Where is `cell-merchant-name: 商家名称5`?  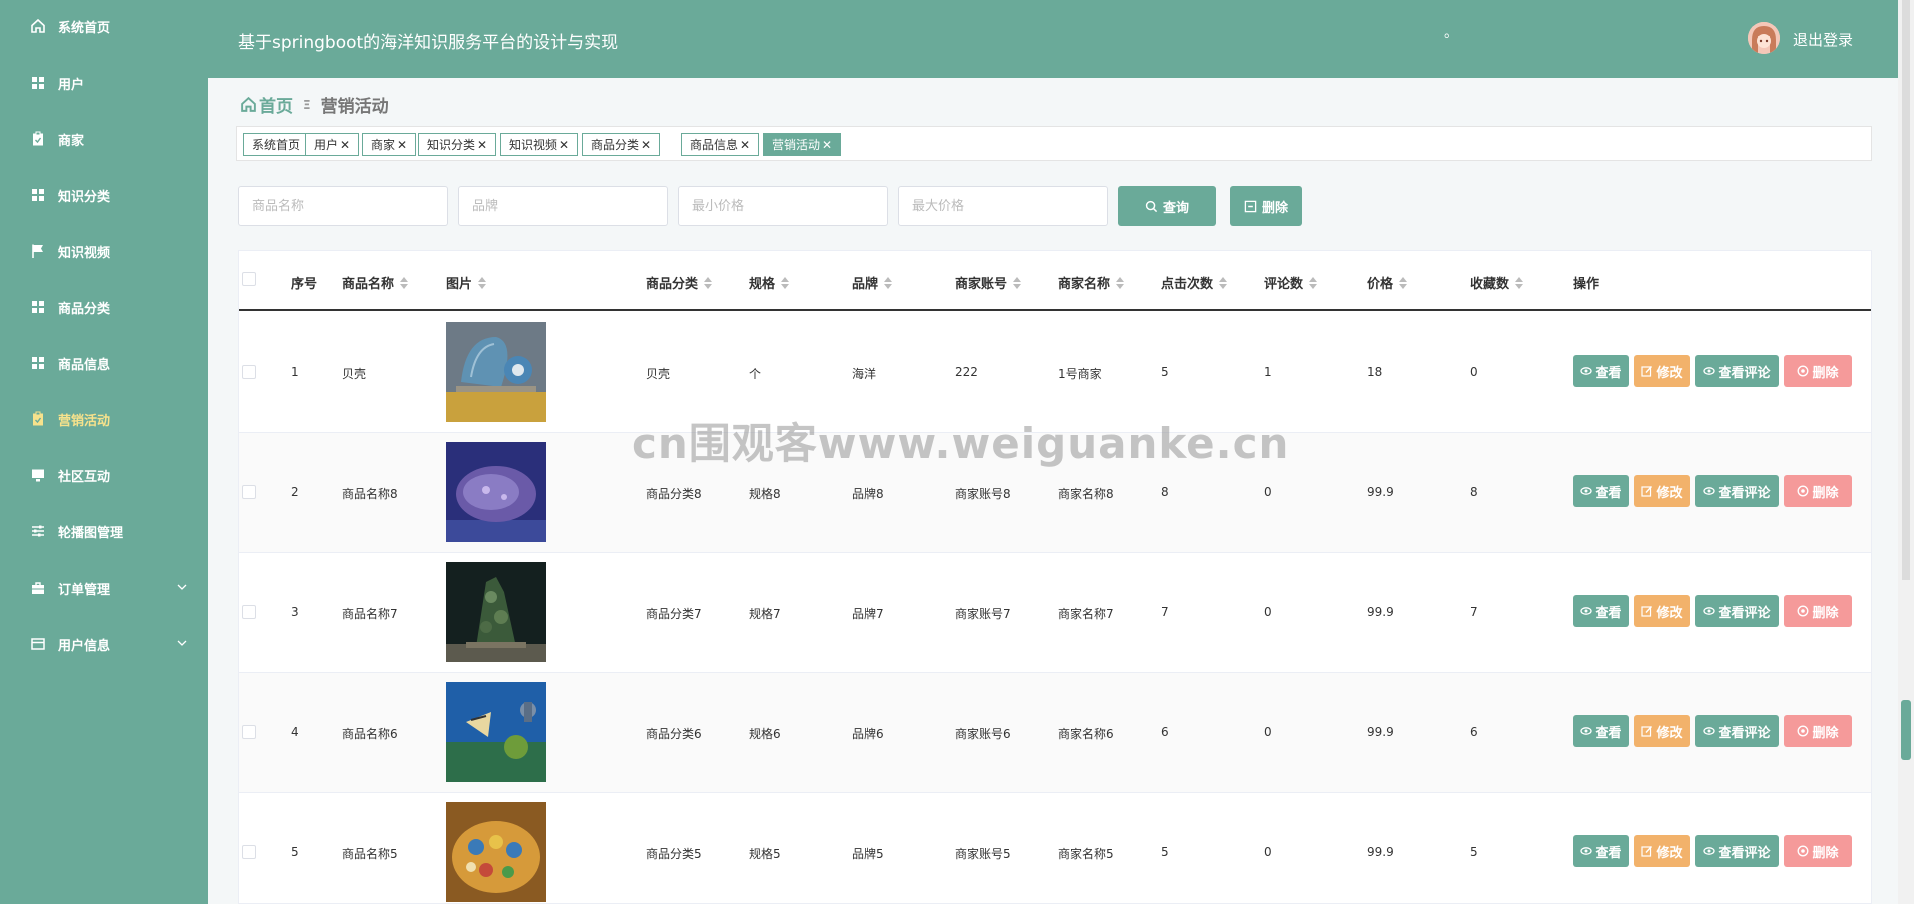
cell-merchant-name: 商家名称5 is located at coordinates (1086, 854).